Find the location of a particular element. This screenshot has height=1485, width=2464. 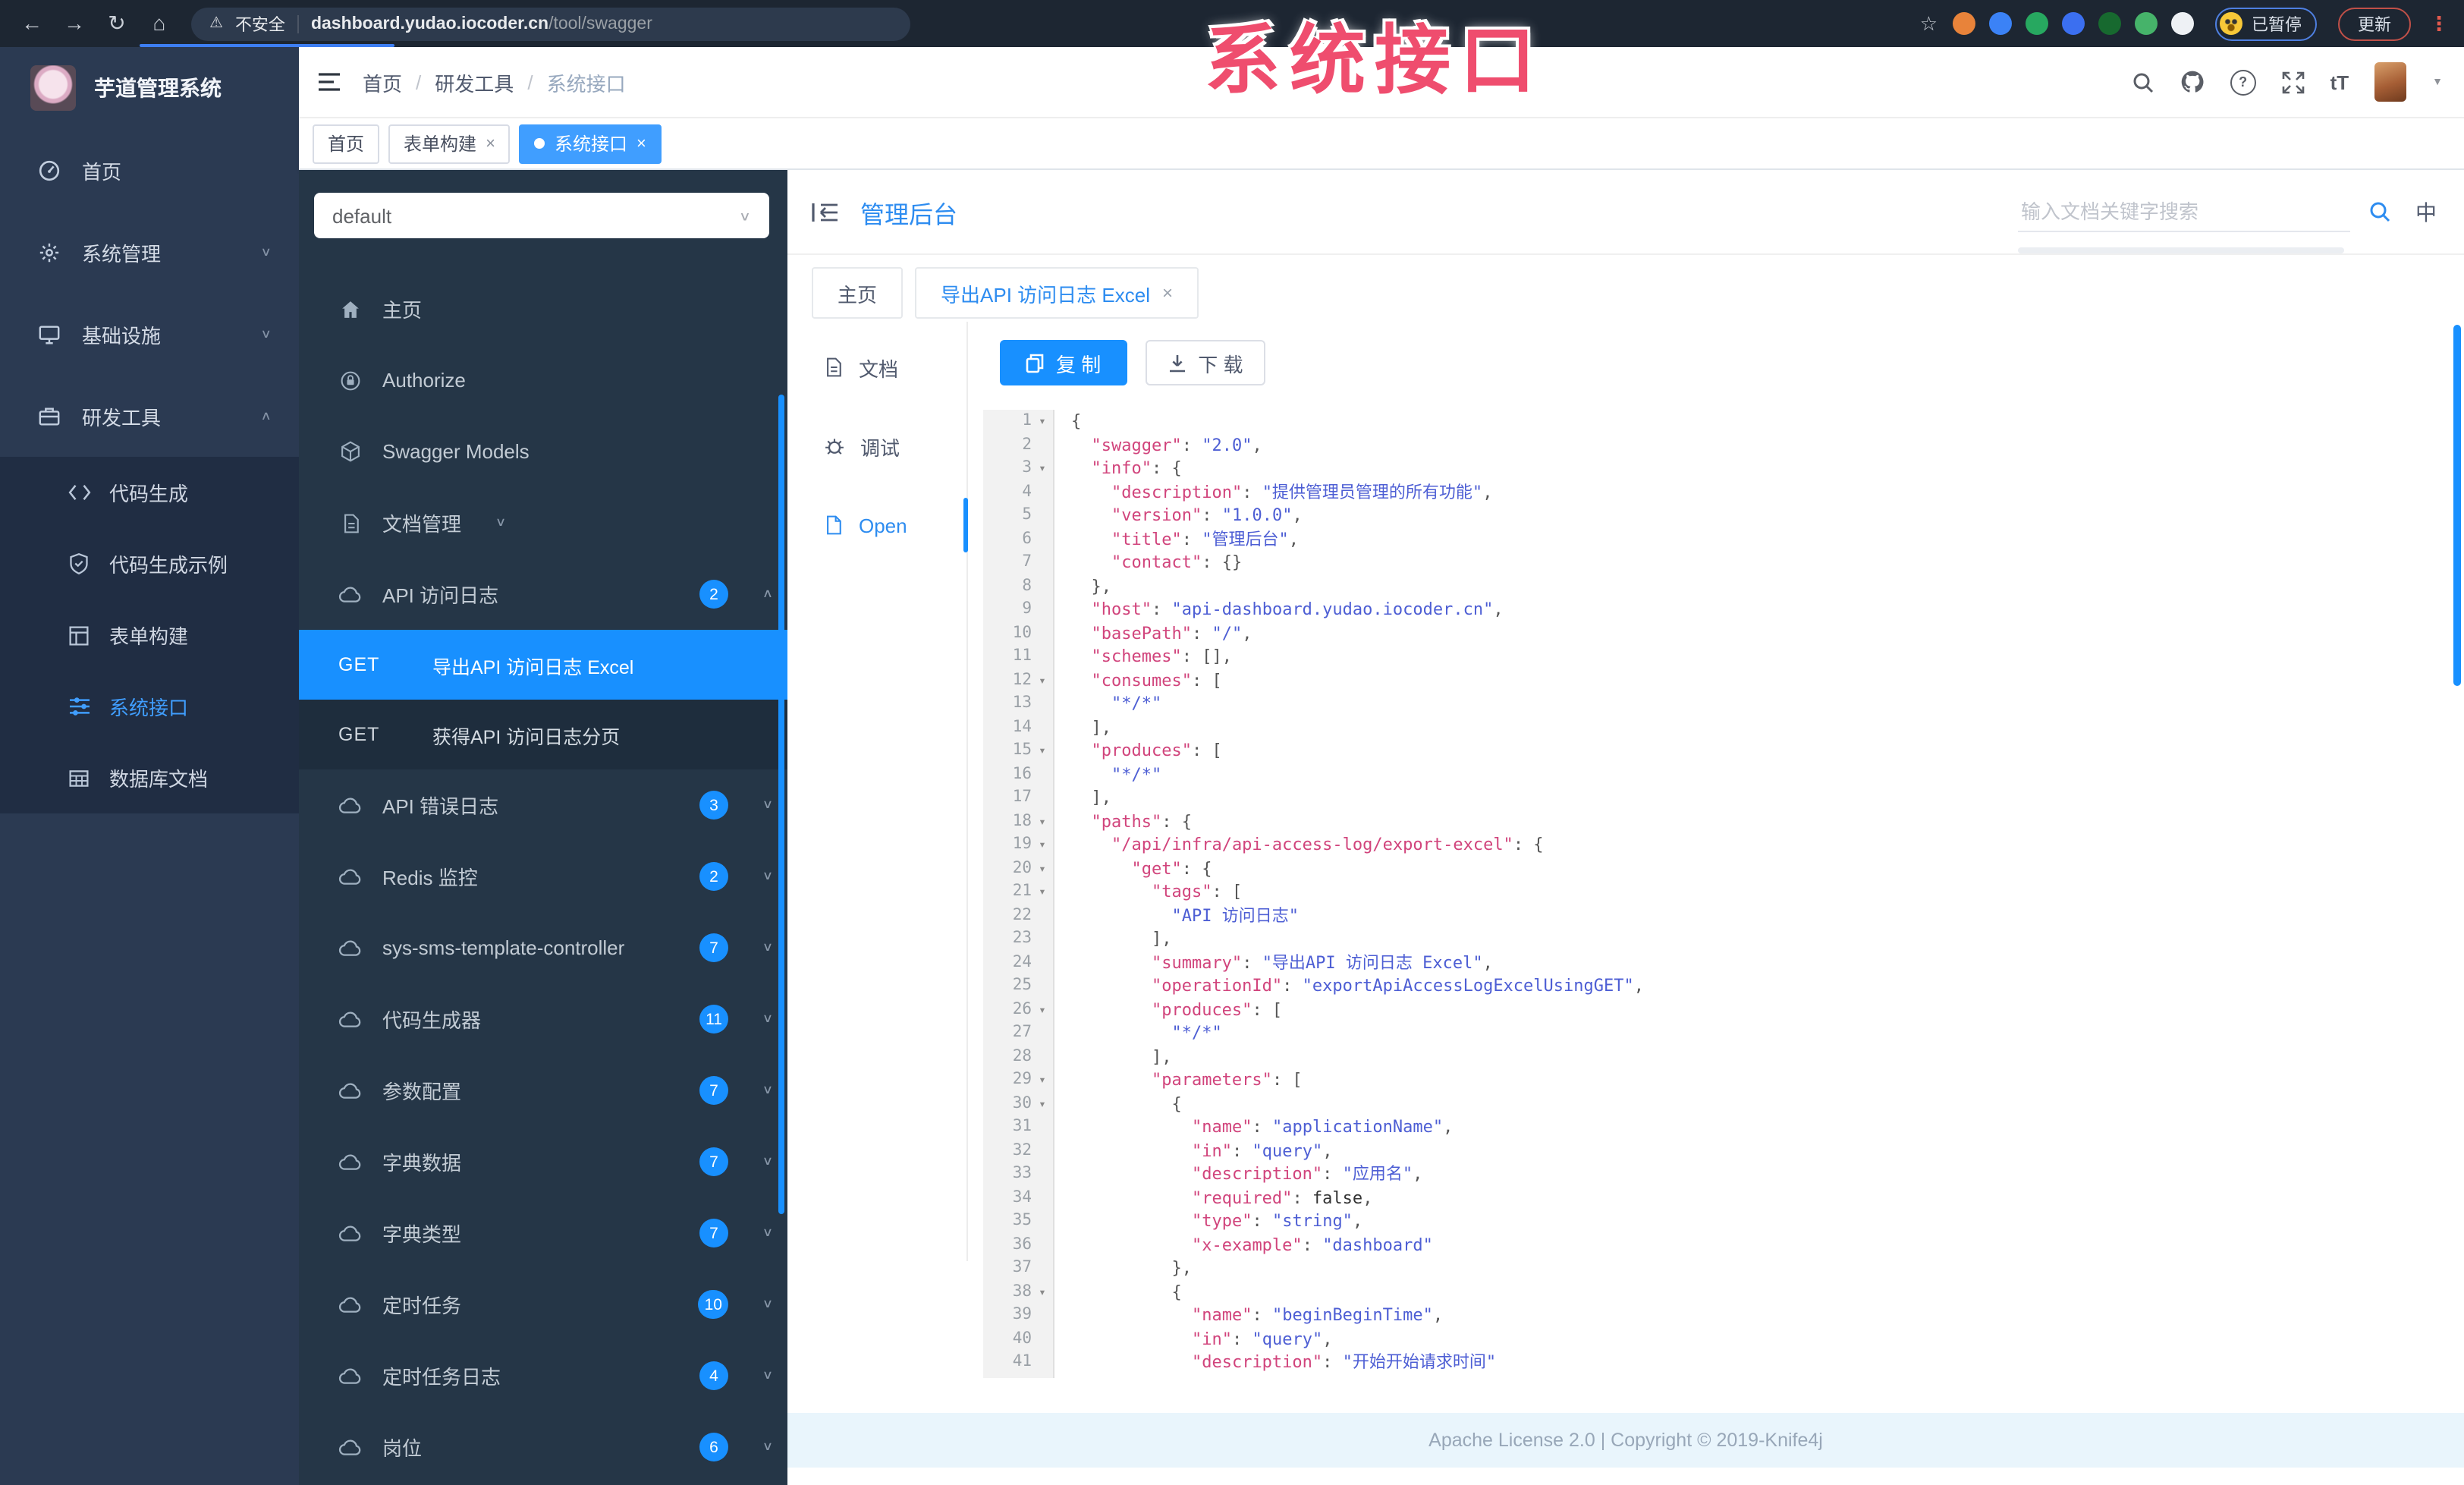

token: , is located at coordinates (1448, 1127).